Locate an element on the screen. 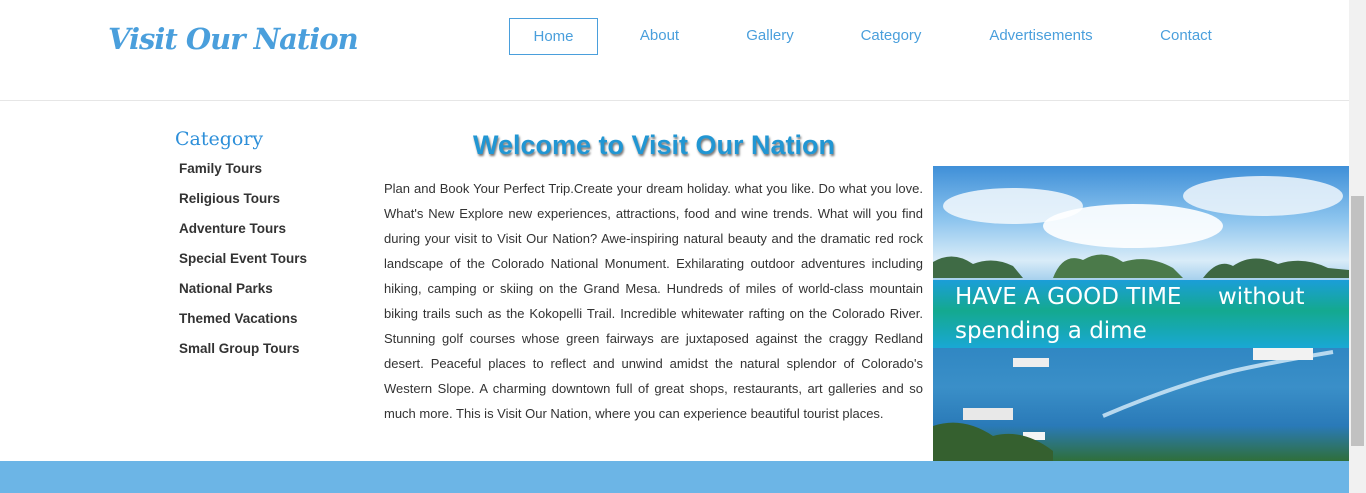  sidebar-title: Category is located at coordinates (219, 139).